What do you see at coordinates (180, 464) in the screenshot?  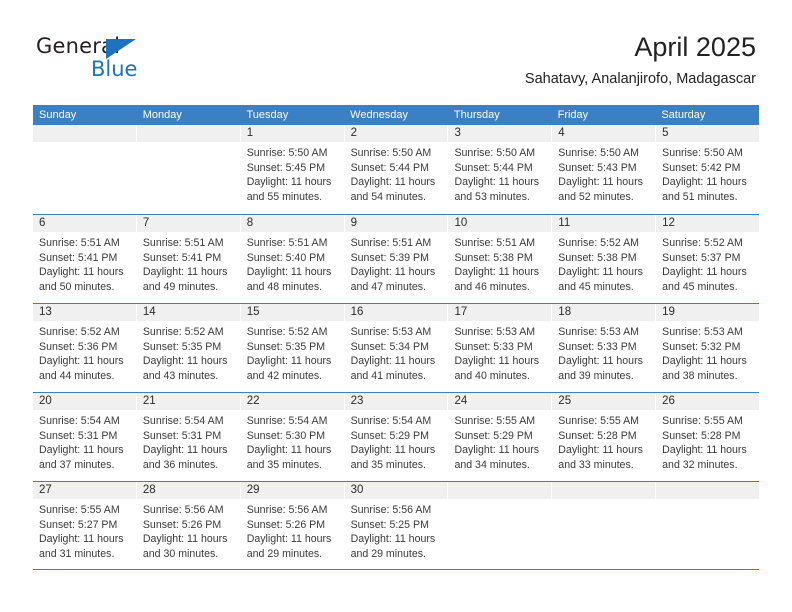 I see `daylight-text-line2: and 36 minutes.` at bounding box center [180, 464].